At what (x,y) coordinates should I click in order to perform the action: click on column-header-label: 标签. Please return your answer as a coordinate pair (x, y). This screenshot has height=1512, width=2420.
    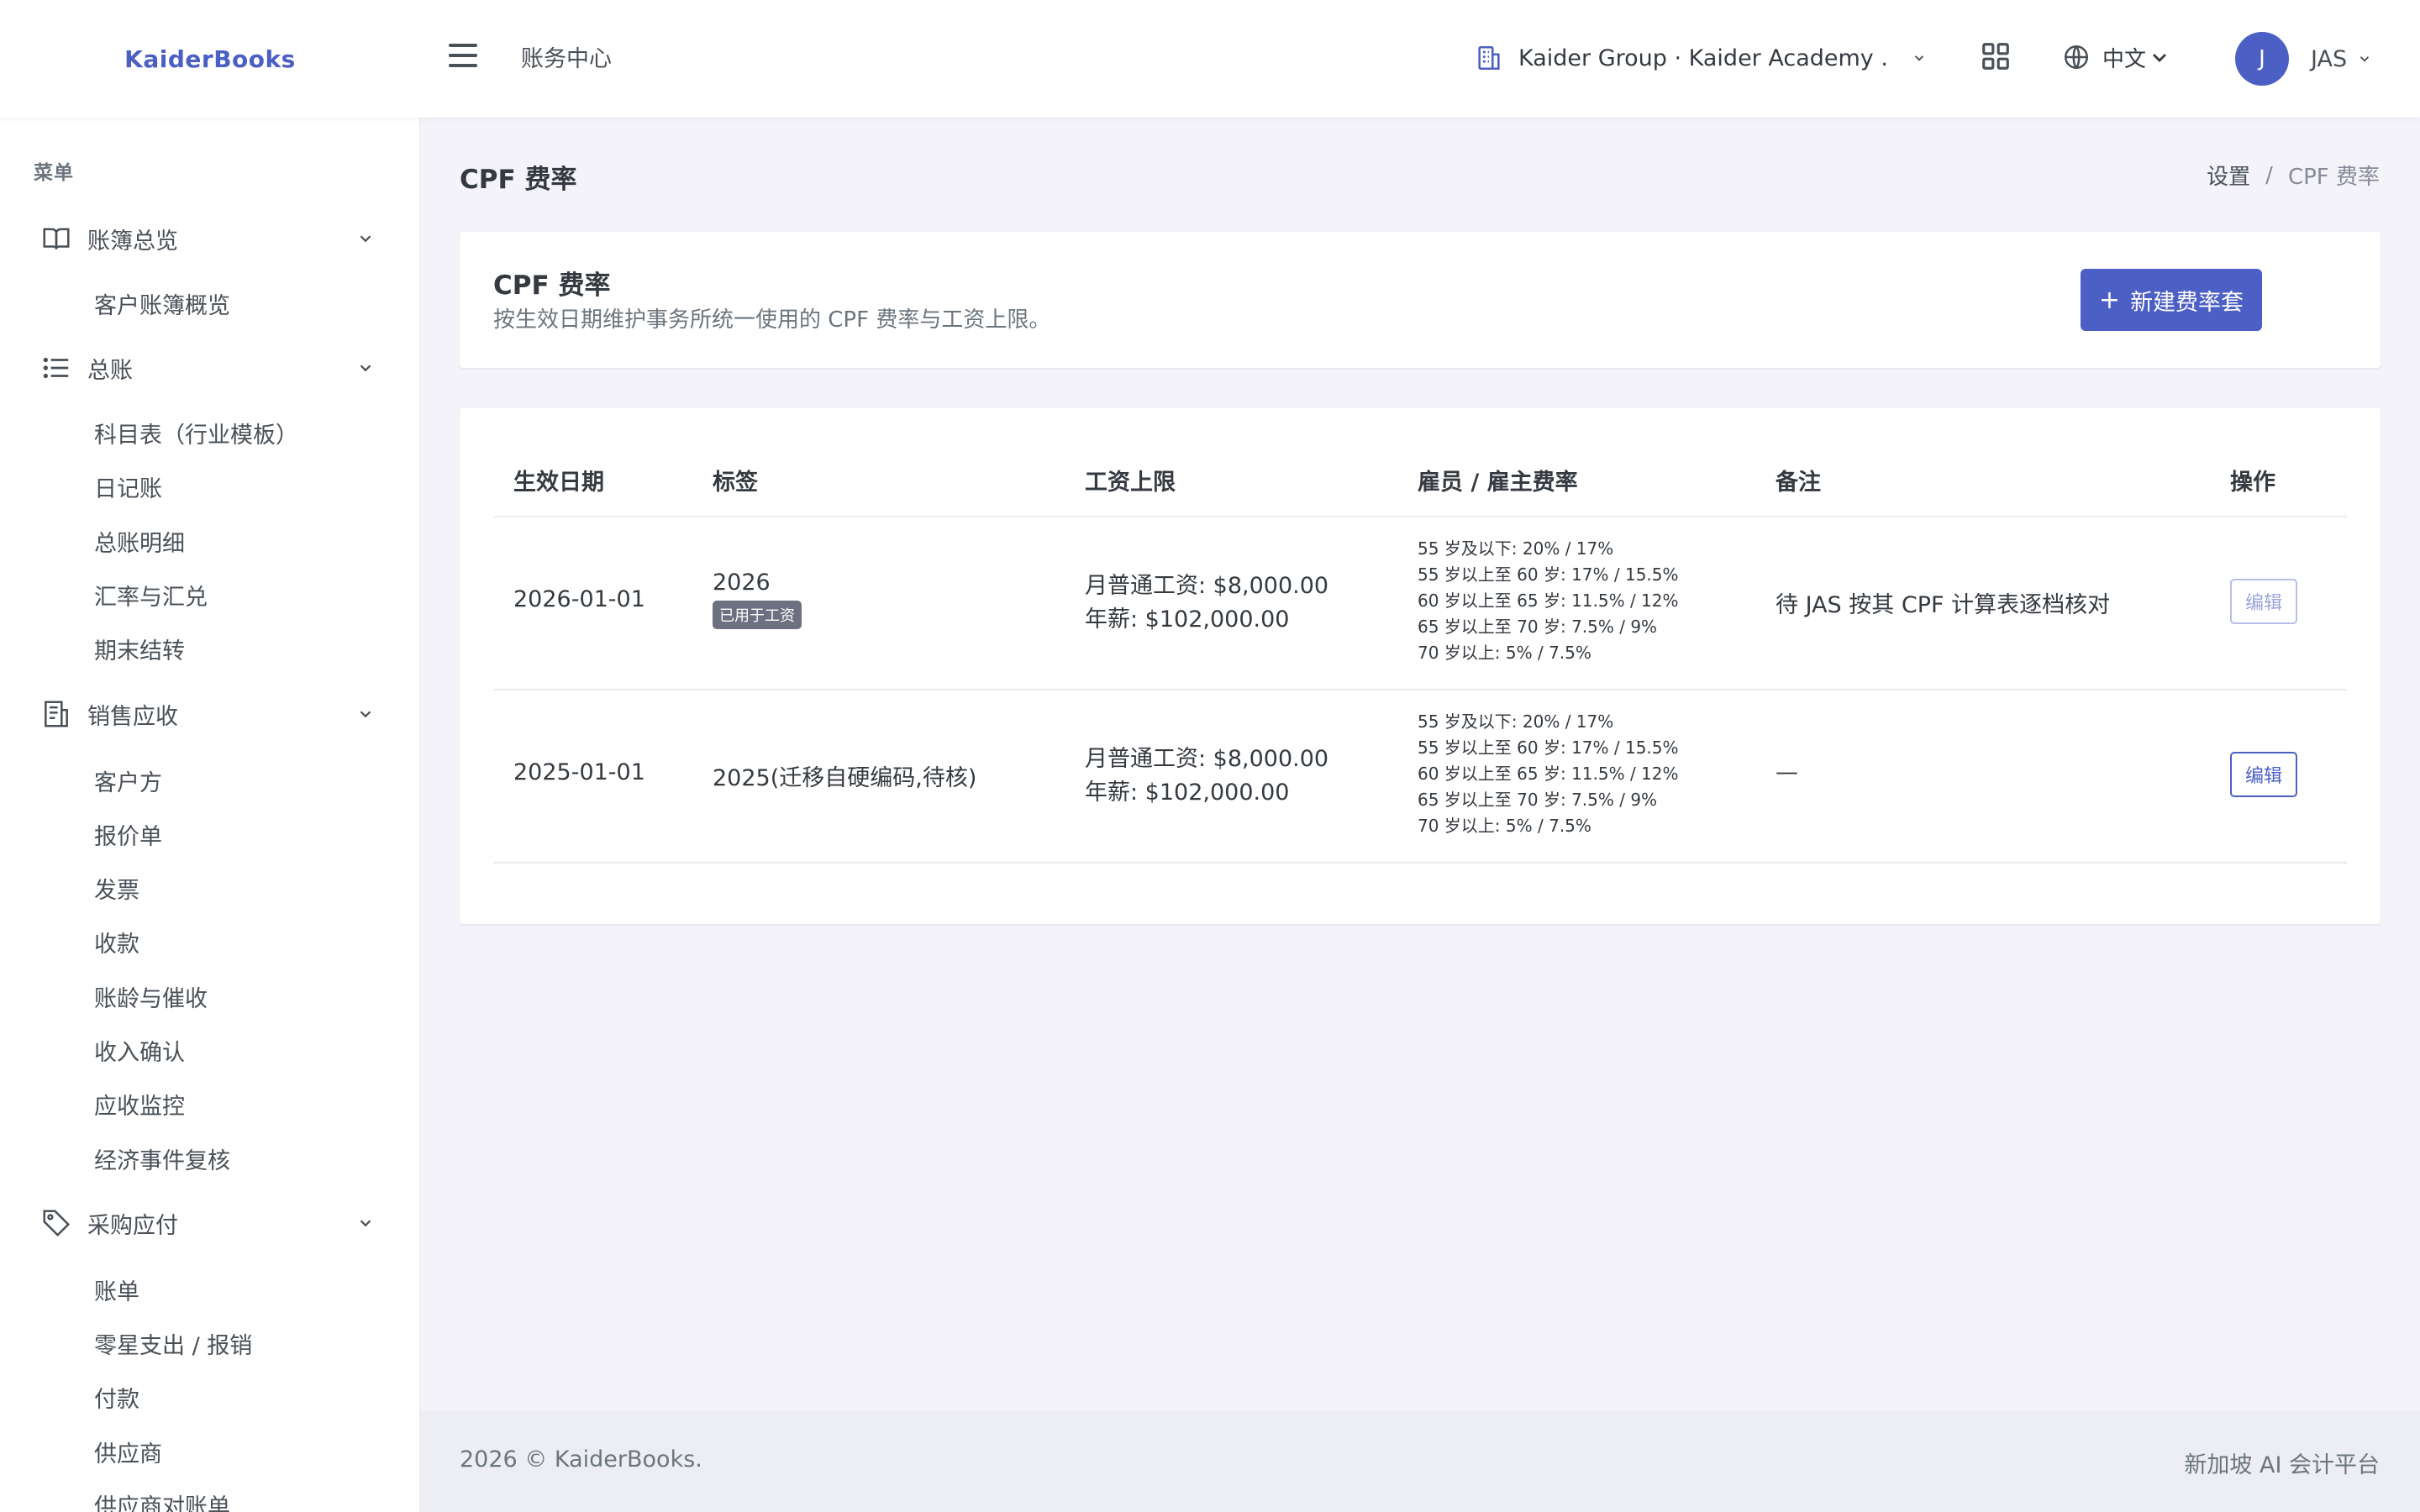
    Looking at the image, I should click on (735, 483).